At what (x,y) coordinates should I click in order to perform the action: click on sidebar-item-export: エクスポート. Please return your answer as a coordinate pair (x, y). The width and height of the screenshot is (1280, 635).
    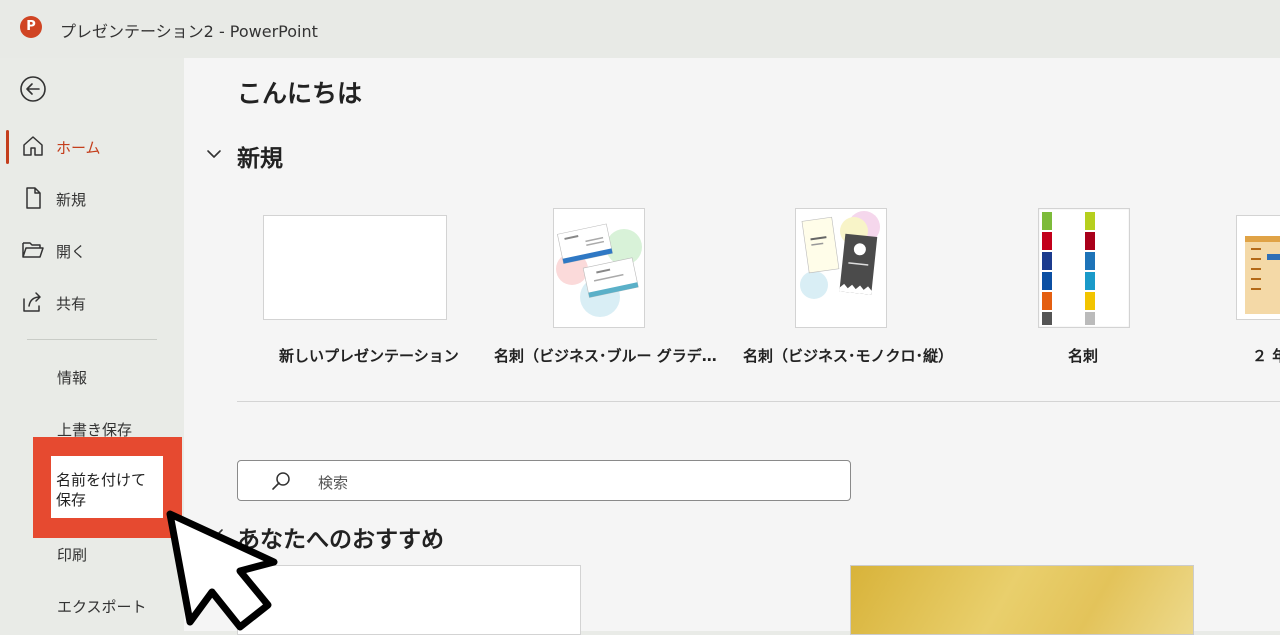
    Looking at the image, I should click on (102, 606).